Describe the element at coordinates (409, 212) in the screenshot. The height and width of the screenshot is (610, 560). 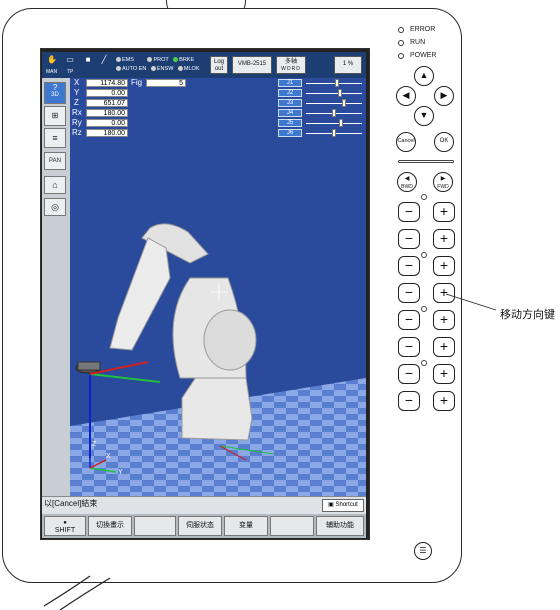
I see `jog-minus-button-1: −` at that location.